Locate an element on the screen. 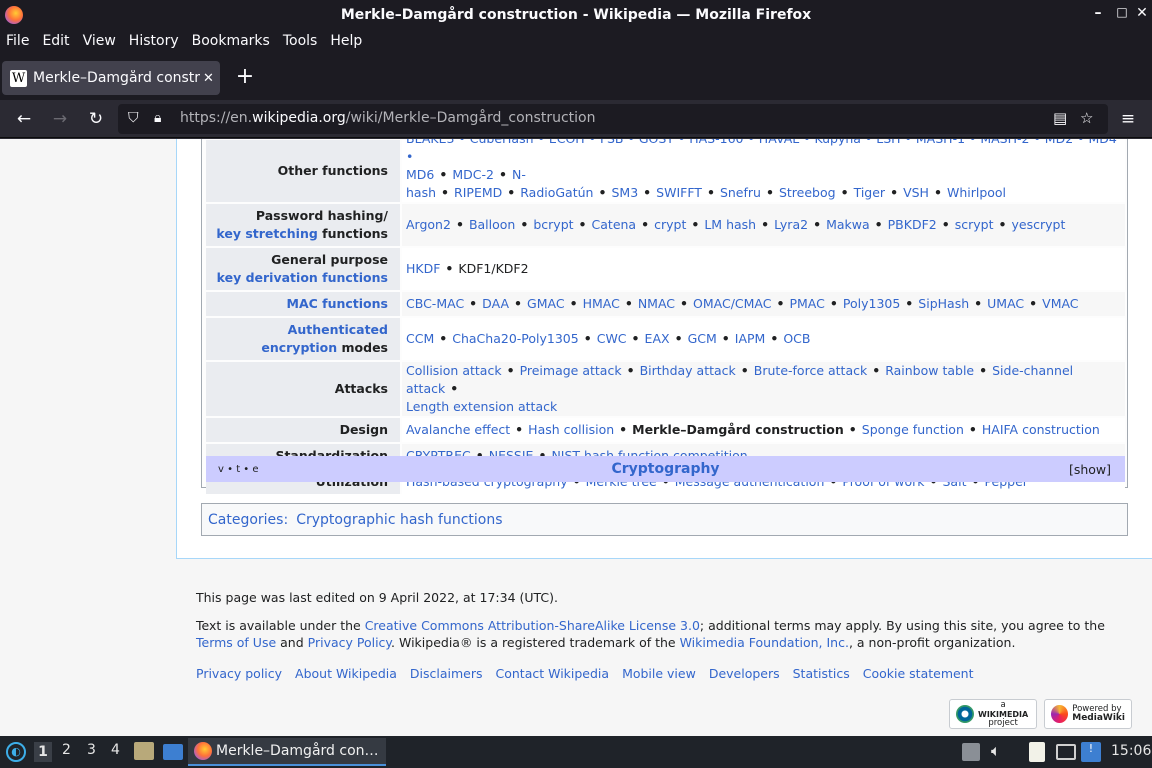 The height and width of the screenshot is (768, 1152). navbox-item-link: Catena is located at coordinates (614, 224).